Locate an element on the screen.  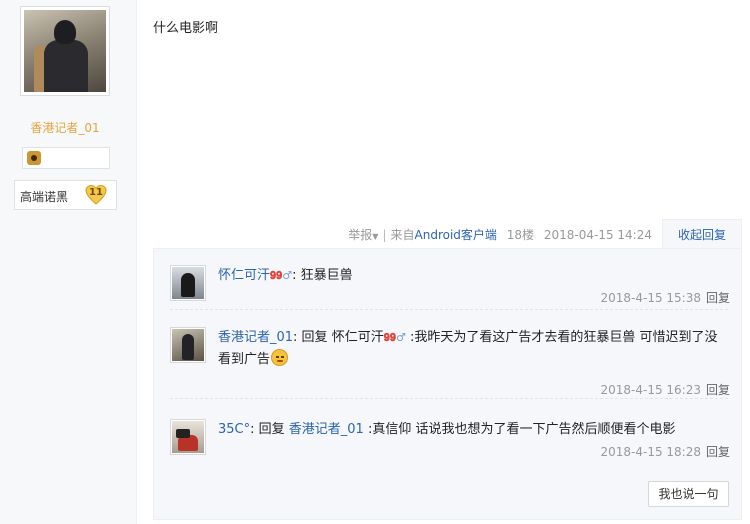
level-number: 11 is located at coordinates (96, 192).